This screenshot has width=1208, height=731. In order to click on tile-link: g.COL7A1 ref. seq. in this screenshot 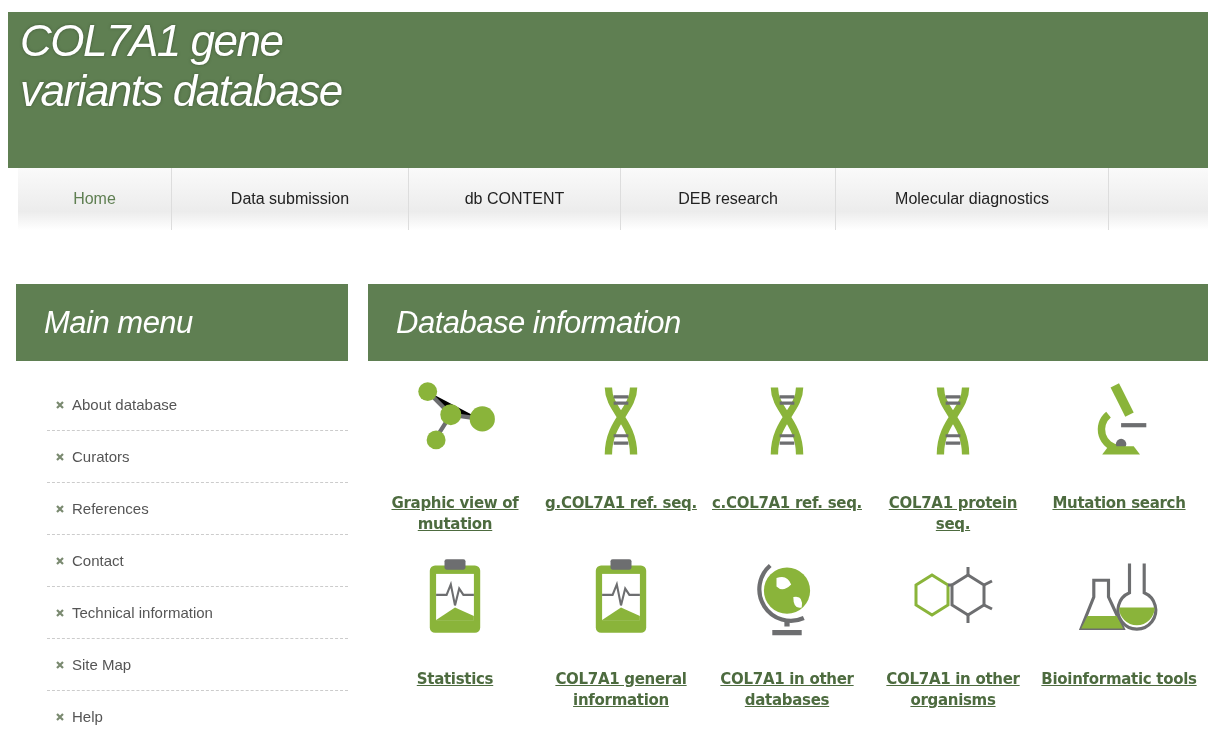, I will do `click(621, 503)`.